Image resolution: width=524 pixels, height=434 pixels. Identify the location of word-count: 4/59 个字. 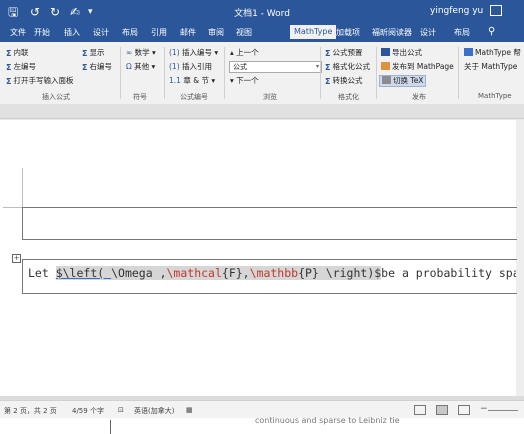
(88, 411).